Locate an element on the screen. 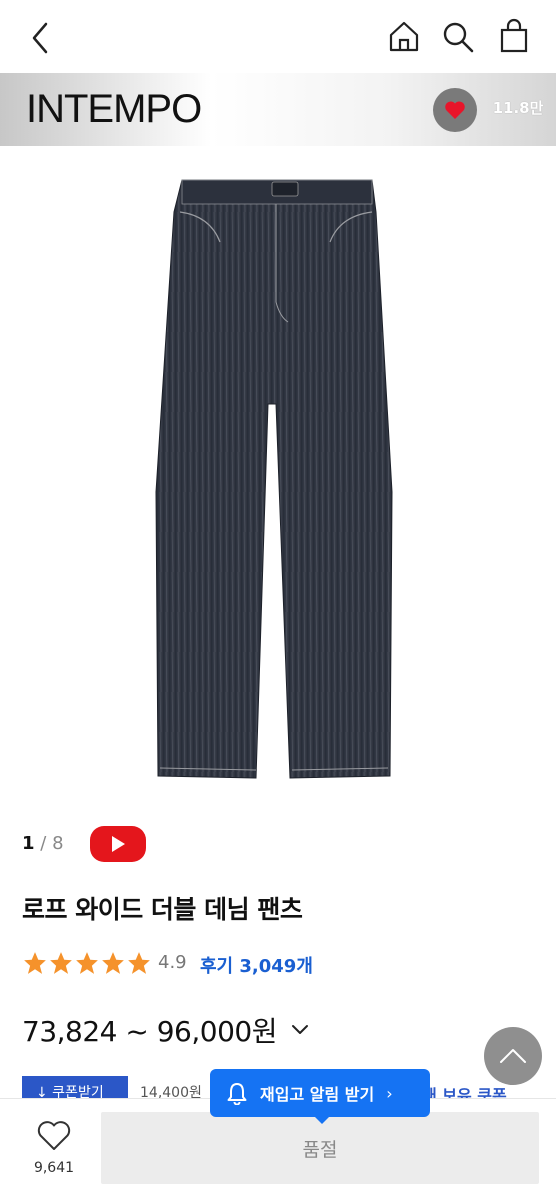 Image resolution: width=556 pixels, height=1200 pixels. heart-filled-icon is located at coordinates (455, 110).